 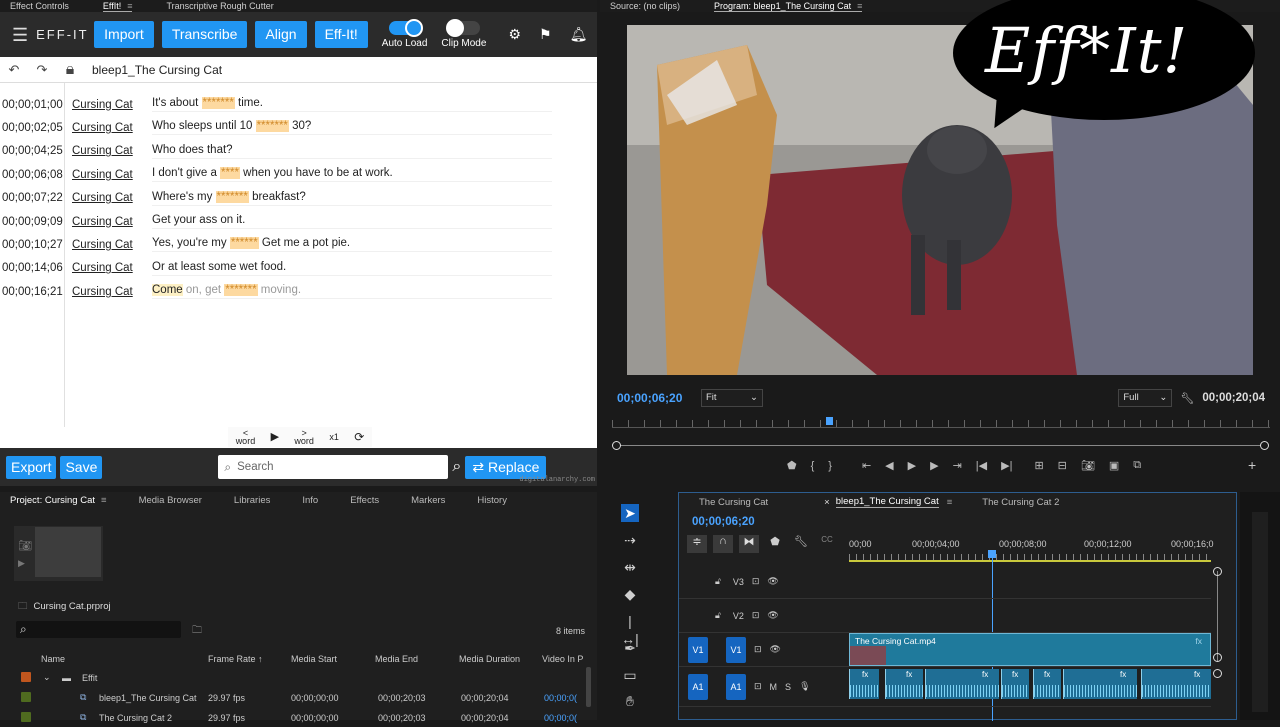 I want to click on vscroll-handle-top, so click(x=1217, y=571).